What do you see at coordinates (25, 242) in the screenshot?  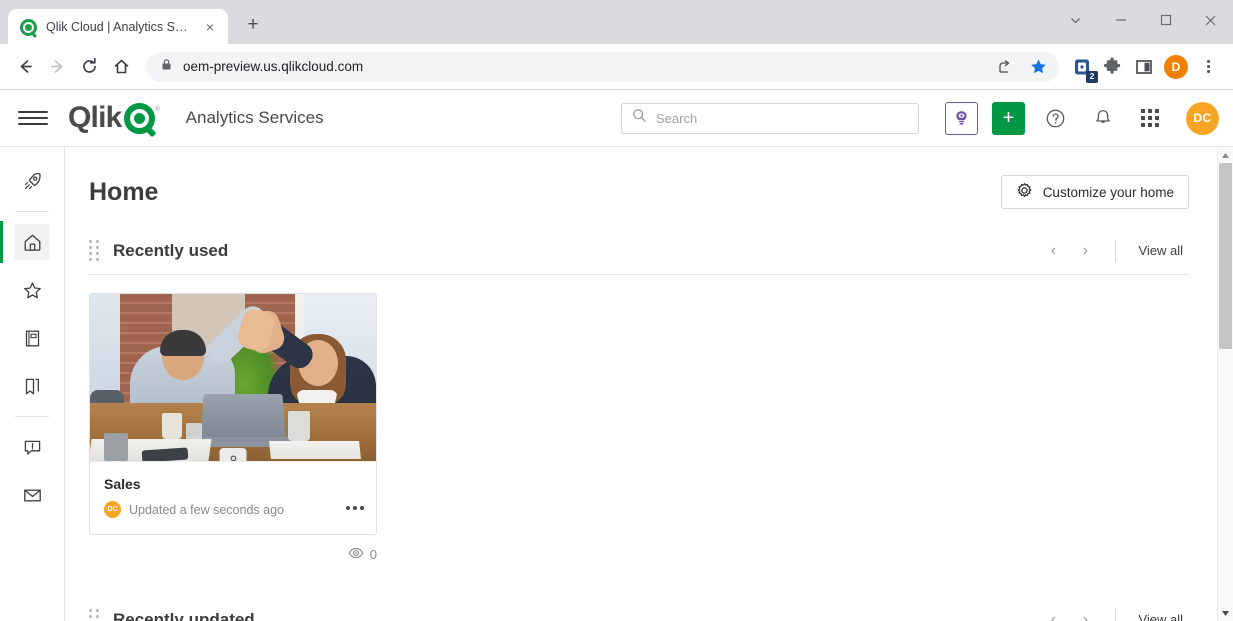 I see `sidebar-item-home` at bounding box center [25, 242].